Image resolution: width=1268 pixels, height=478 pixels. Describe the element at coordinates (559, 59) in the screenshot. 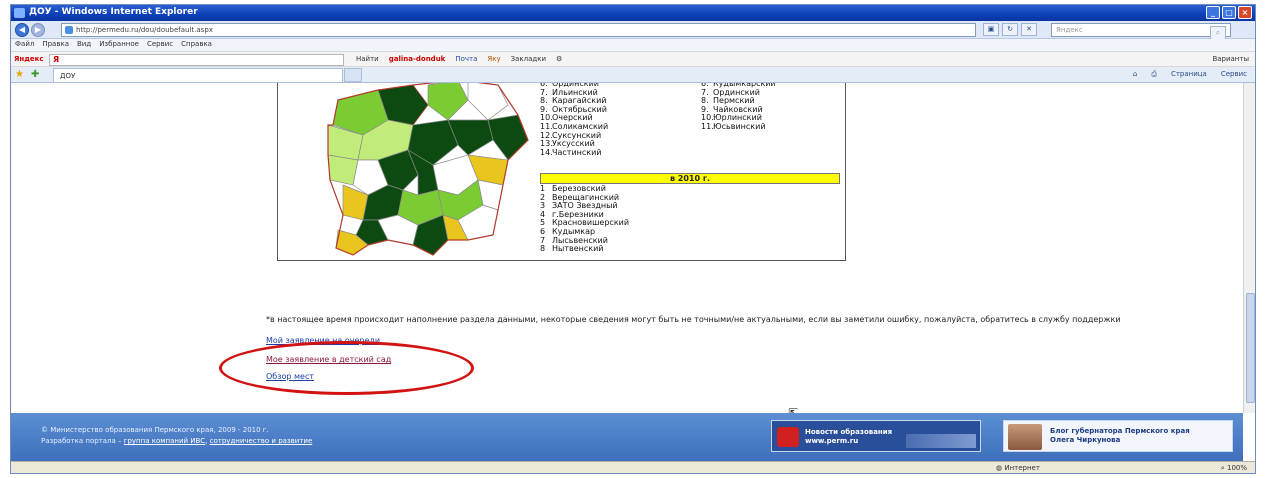

I see `gear-icon: ⚙` at that location.